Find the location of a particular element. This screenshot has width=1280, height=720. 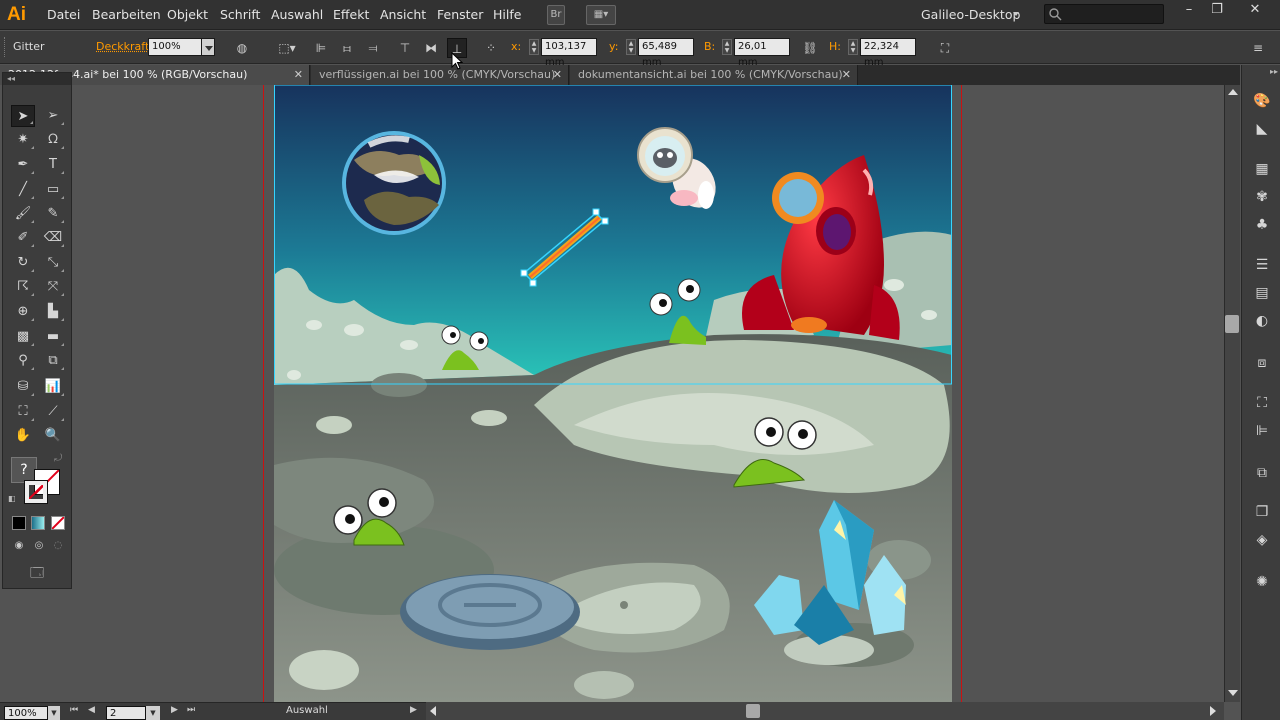

y-input: 65,489 mm is located at coordinates (666, 53).